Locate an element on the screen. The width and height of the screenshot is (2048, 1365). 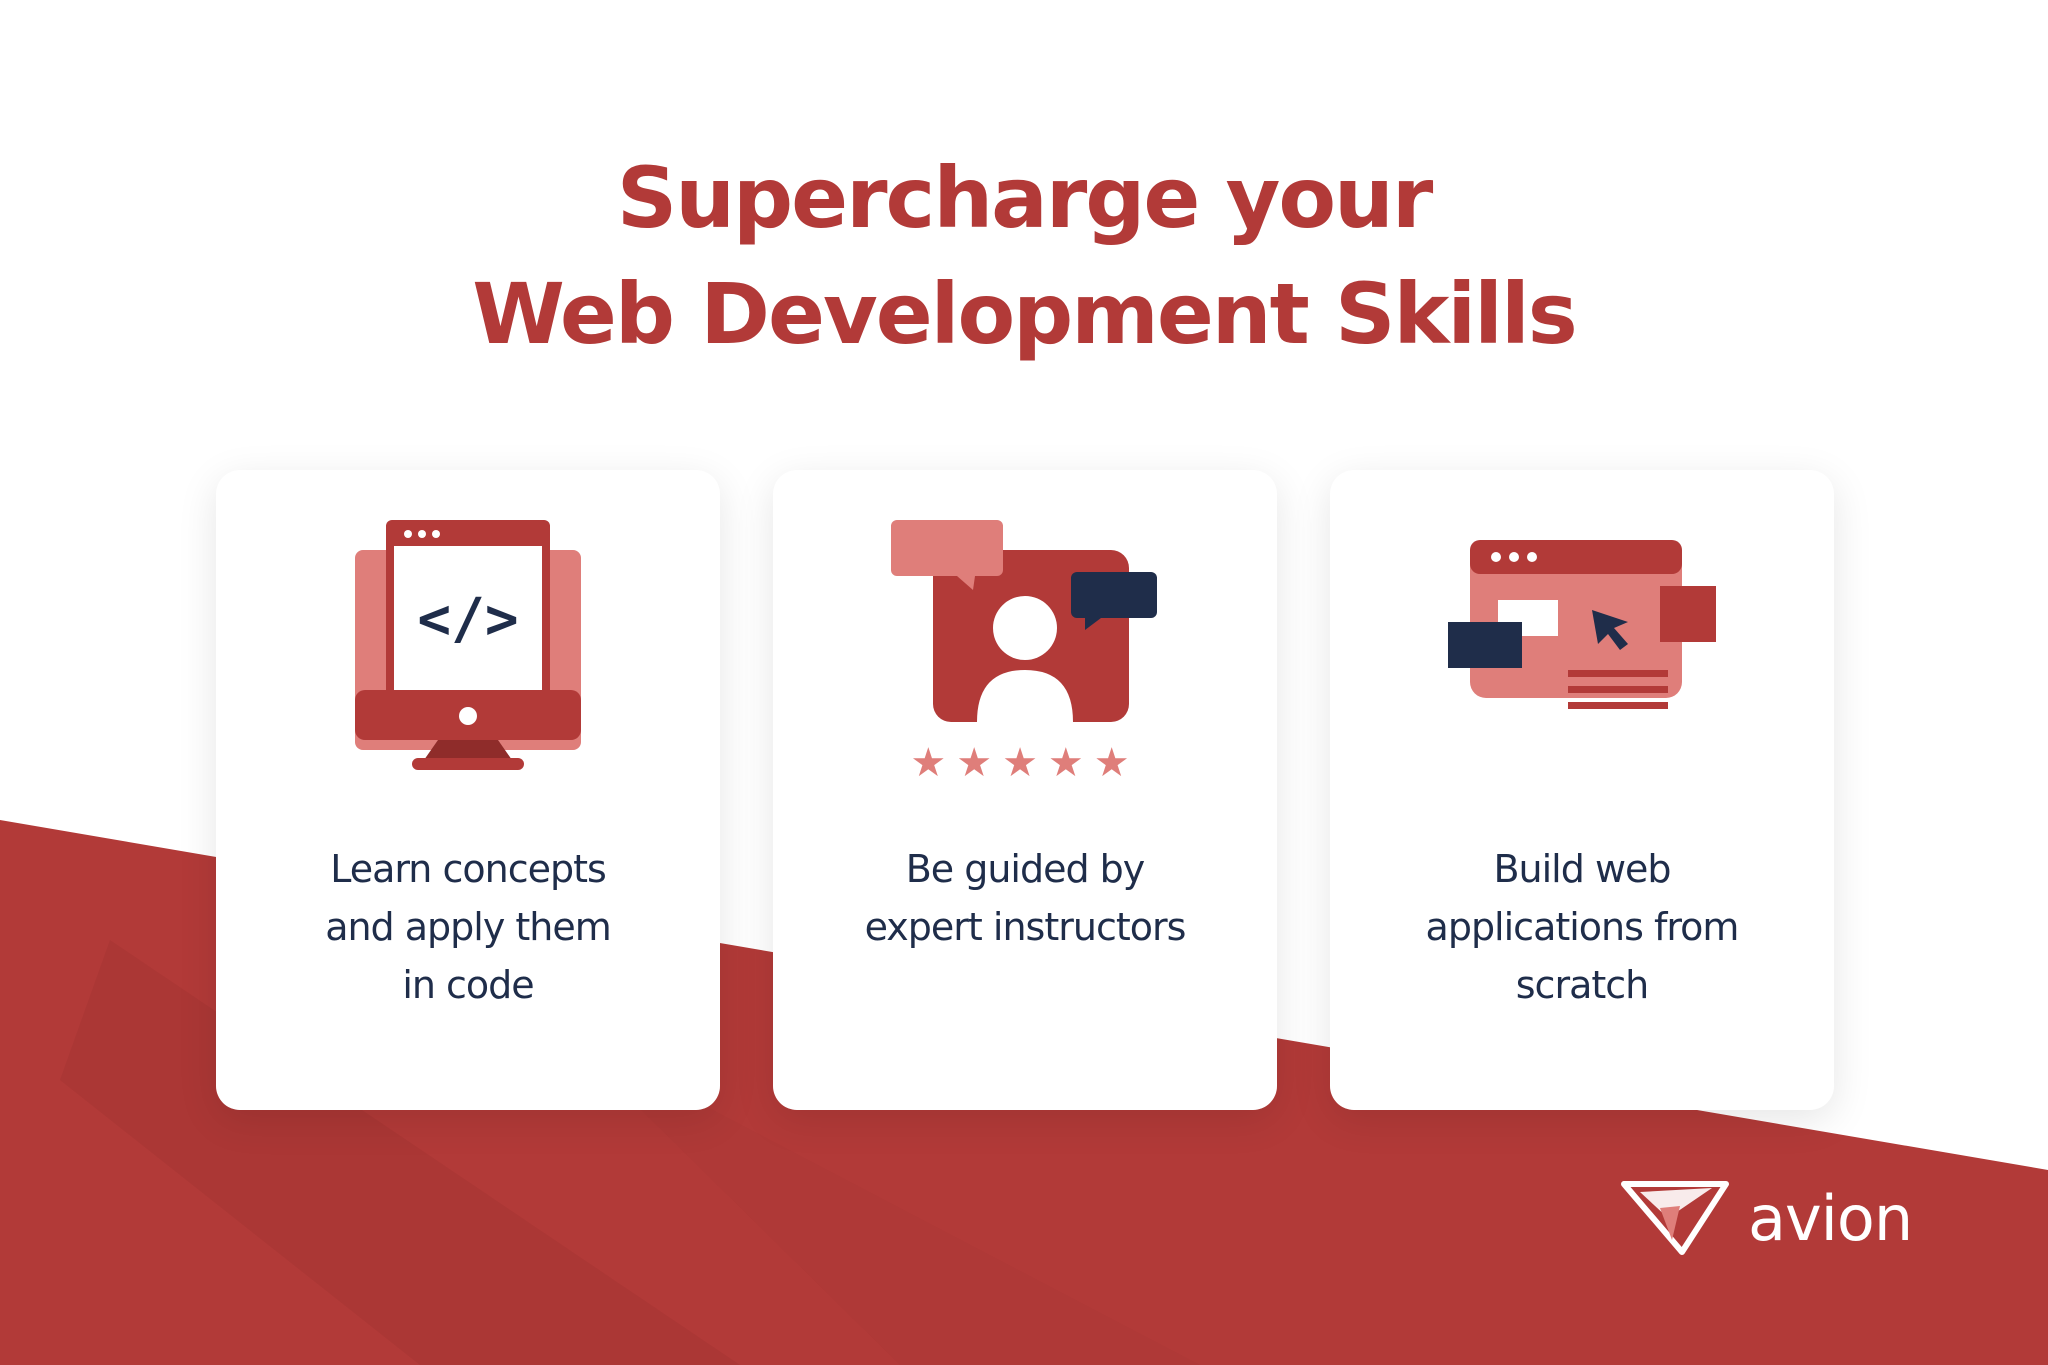
feature-card-build: Build web applications from scratch is located at coordinates (1582, 790).